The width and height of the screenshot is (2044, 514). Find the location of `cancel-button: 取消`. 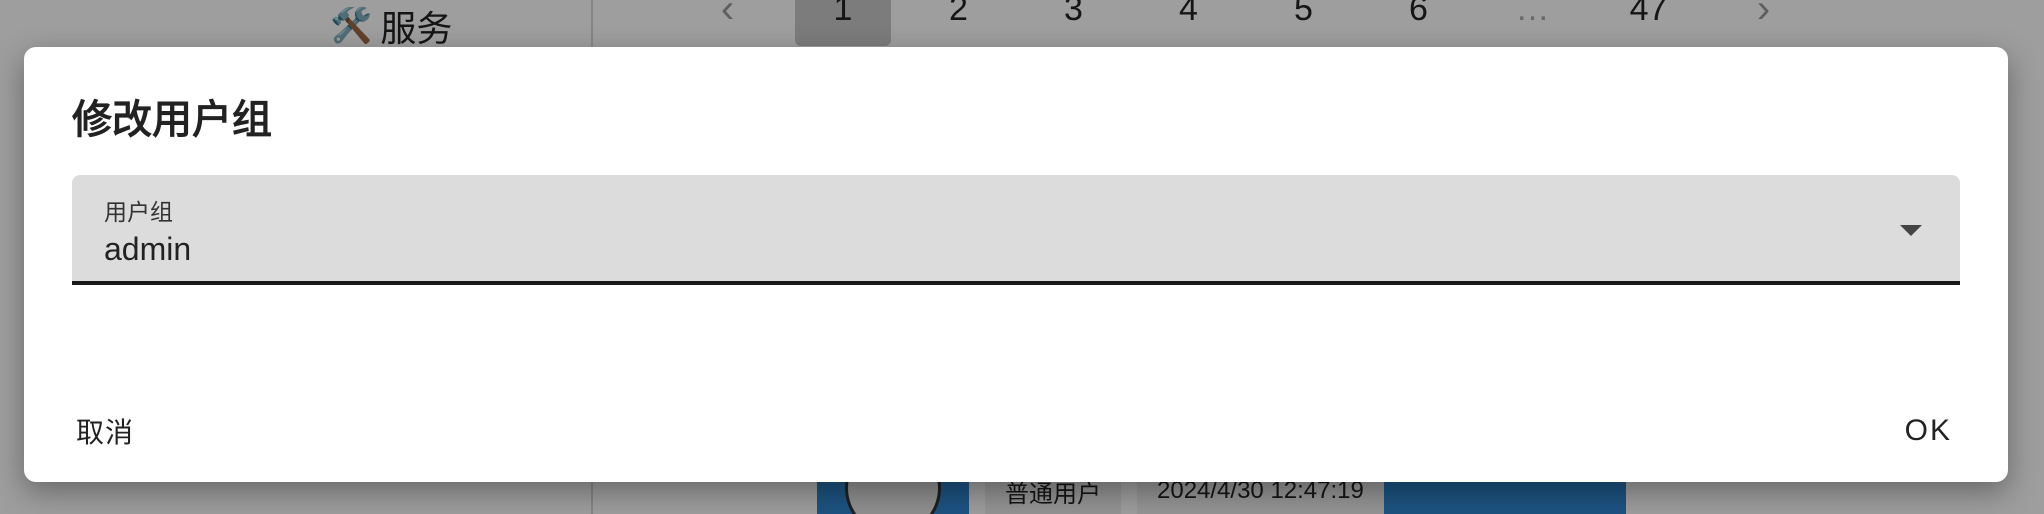

cancel-button: 取消 is located at coordinates (105, 431).